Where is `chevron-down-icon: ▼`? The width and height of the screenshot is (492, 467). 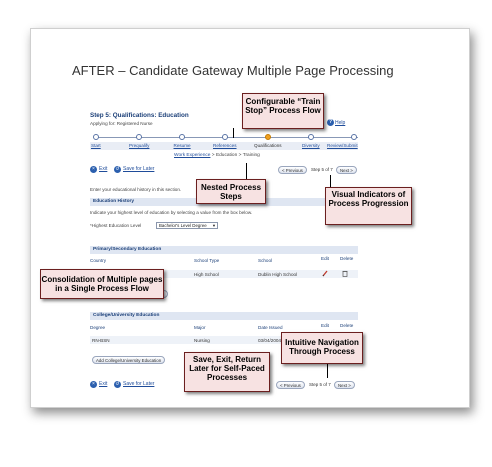
chevron-down-icon: ▼ is located at coordinates (214, 225).